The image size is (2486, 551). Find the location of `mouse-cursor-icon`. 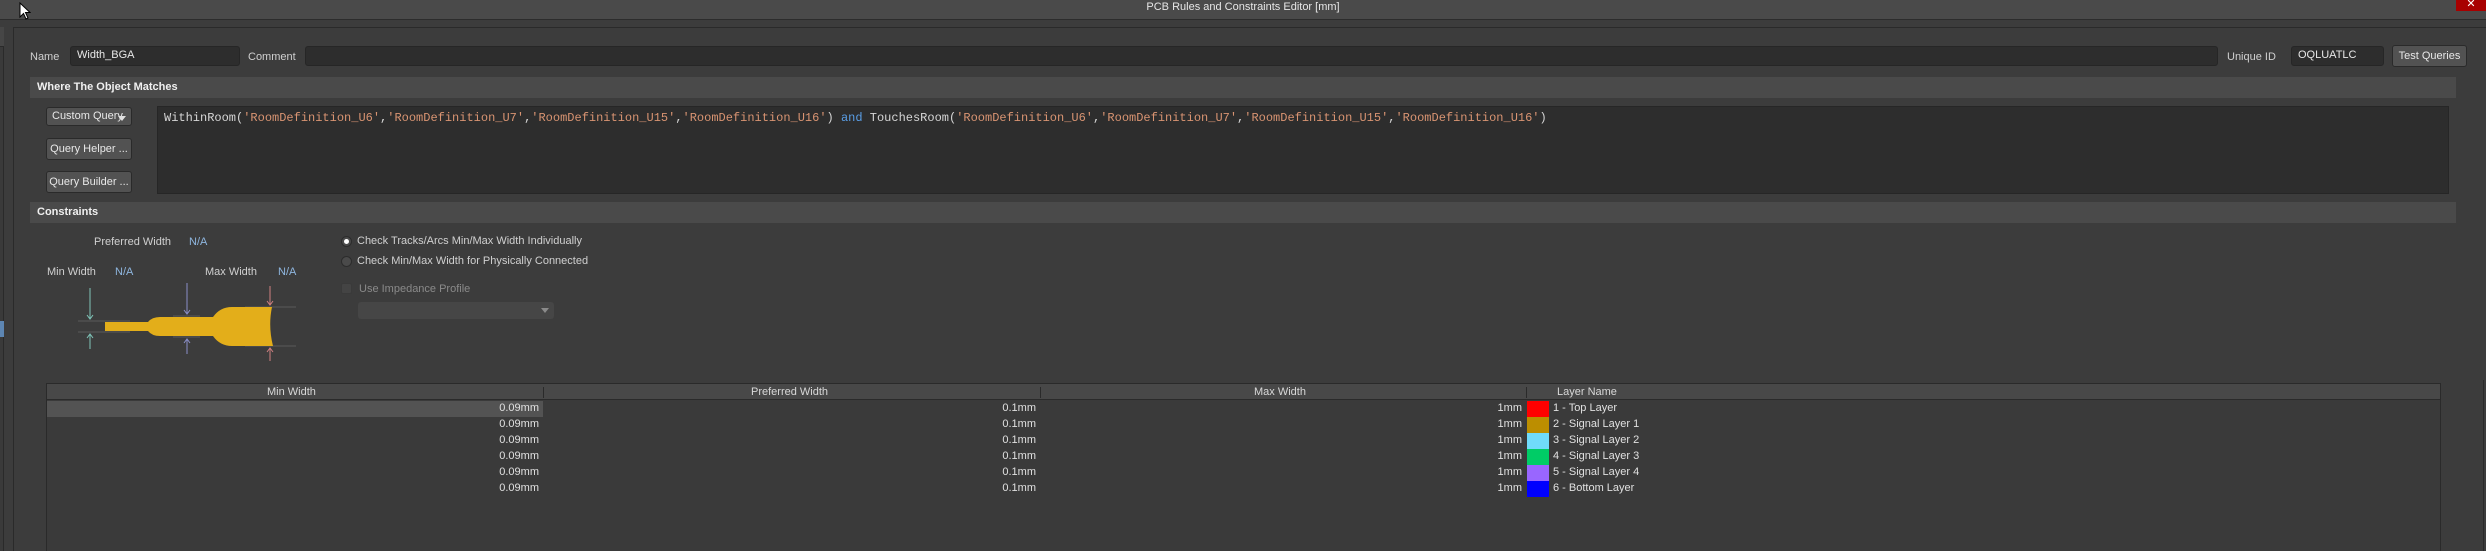

mouse-cursor-icon is located at coordinates (25, 11).